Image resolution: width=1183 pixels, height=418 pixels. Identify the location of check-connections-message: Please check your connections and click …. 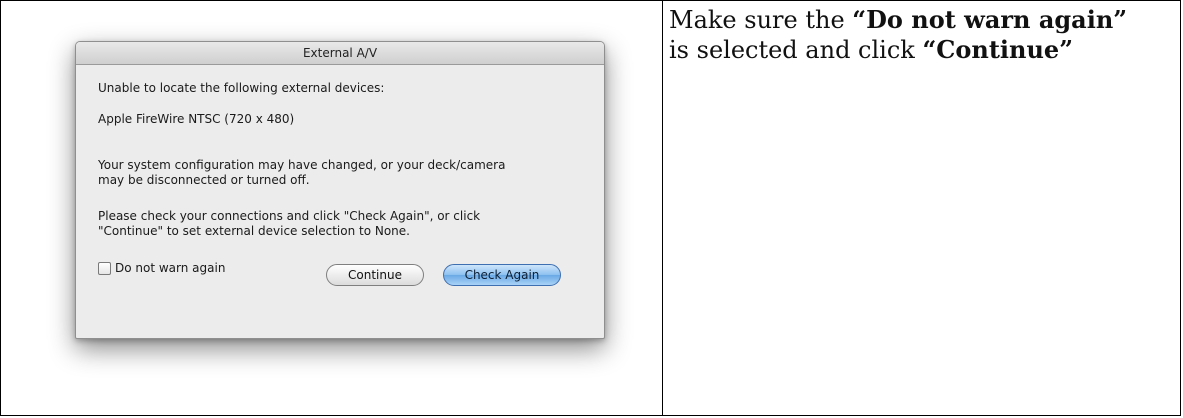
(343, 224).